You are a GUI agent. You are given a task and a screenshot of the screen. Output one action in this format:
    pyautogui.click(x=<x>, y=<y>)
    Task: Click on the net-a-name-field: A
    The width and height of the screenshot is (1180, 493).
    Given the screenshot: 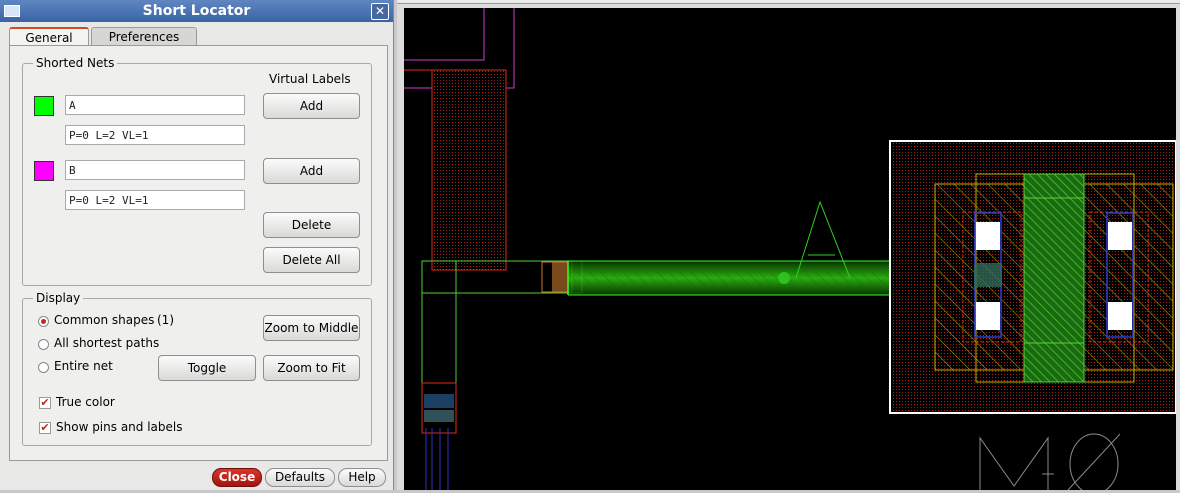 What is the action you would take?
    pyautogui.click(x=155, y=105)
    